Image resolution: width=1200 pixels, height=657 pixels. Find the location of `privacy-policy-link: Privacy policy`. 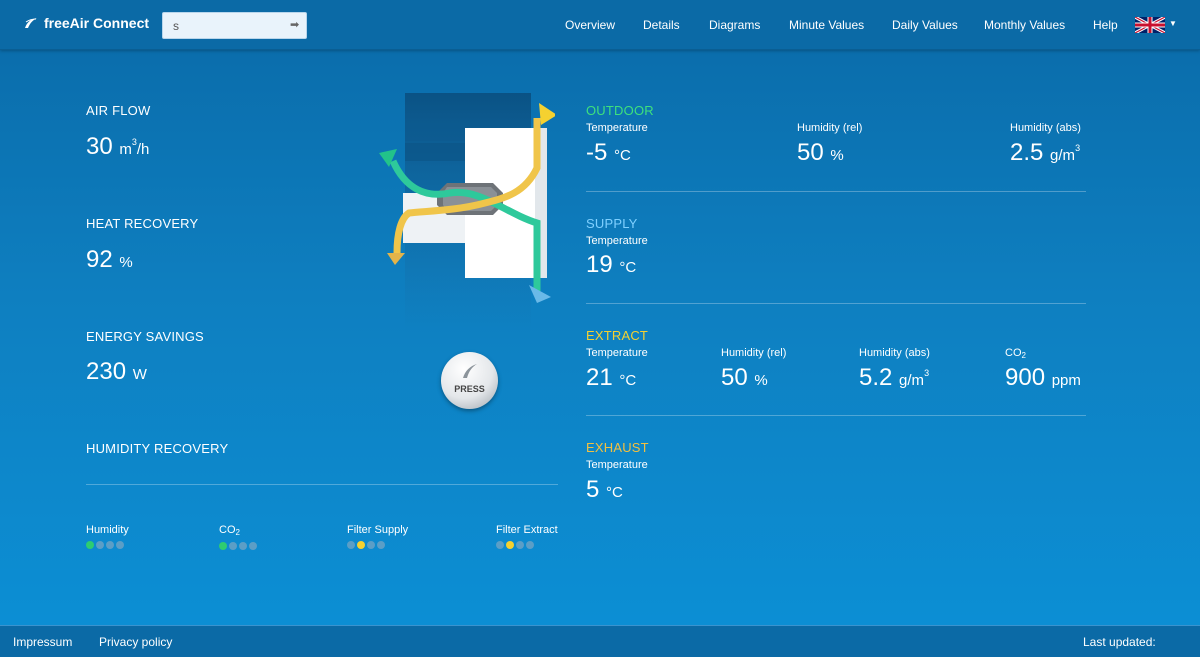

privacy-policy-link: Privacy policy is located at coordinates (135, 642).